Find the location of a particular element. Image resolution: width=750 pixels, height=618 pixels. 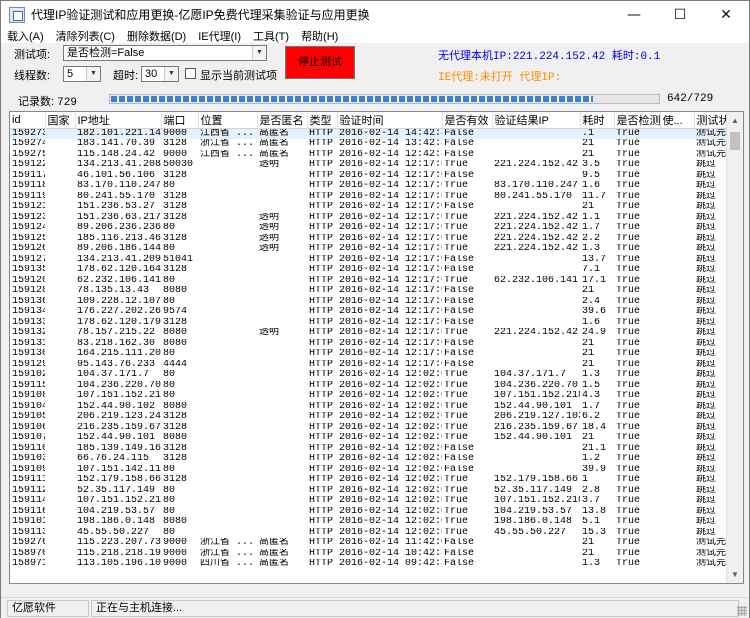

table-cell: 159105 is located at coordinates (28, 417).